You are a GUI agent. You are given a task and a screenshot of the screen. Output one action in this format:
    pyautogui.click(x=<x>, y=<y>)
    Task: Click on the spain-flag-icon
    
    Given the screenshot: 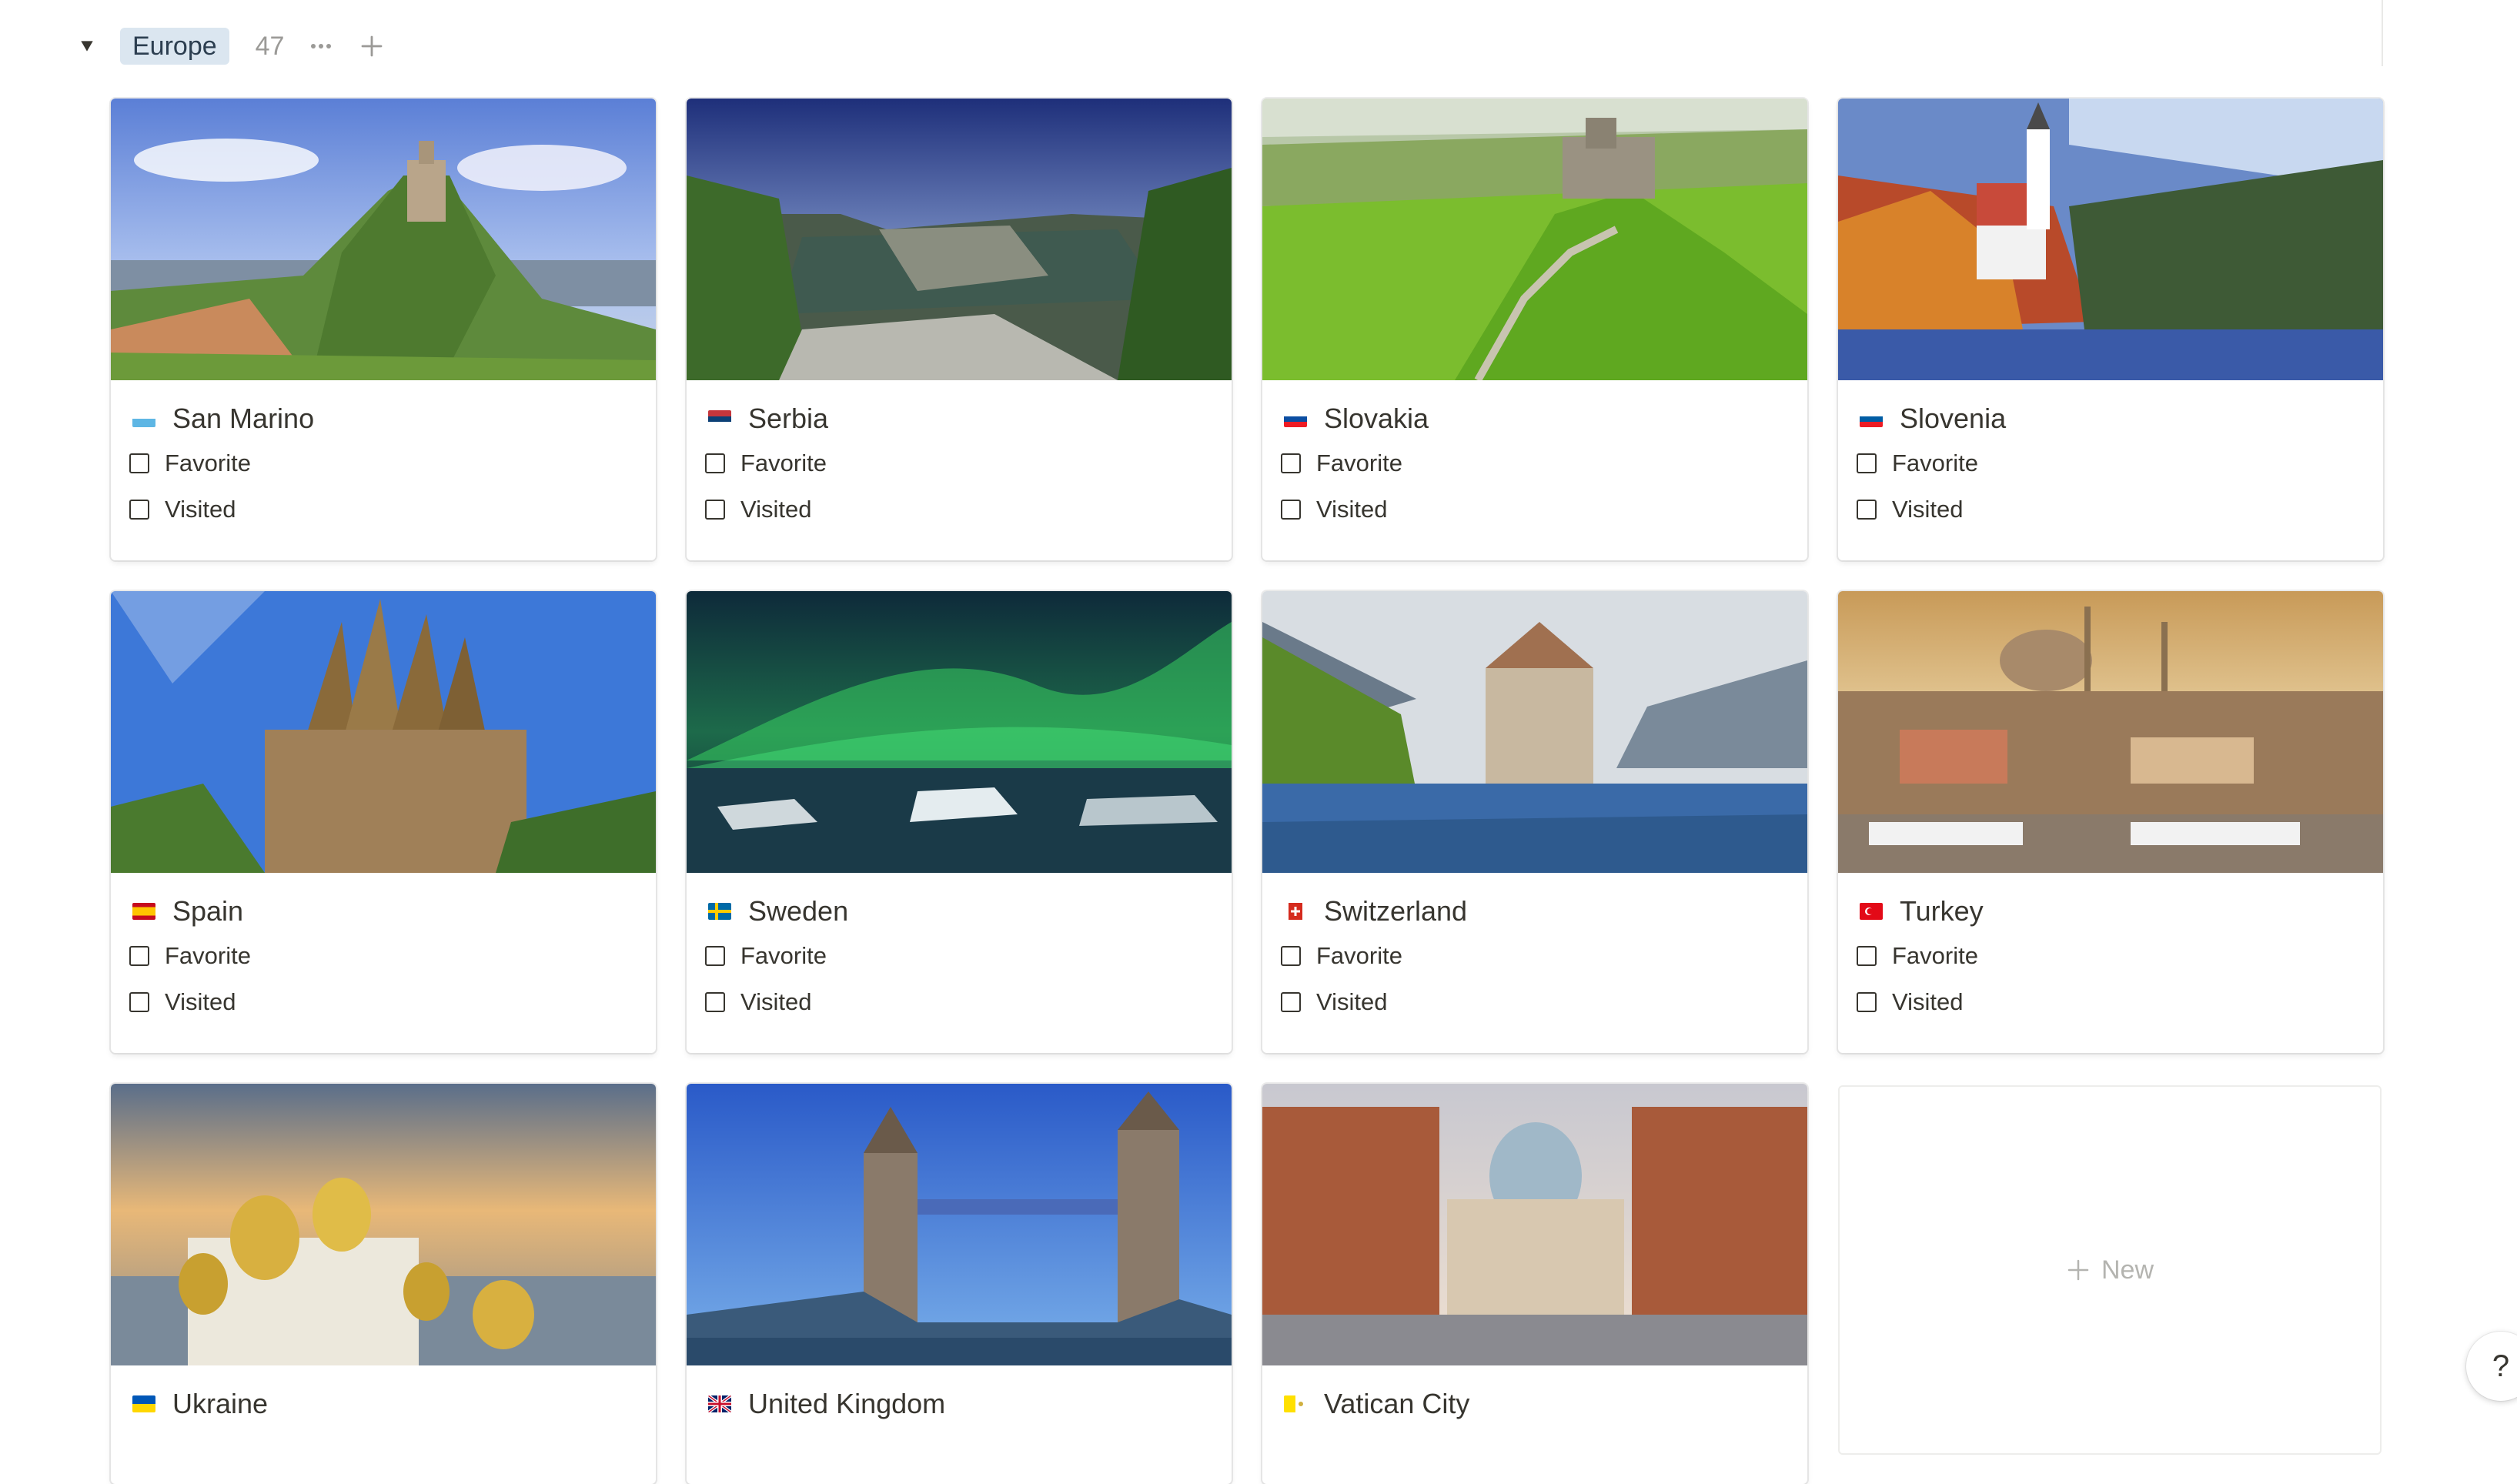 What is the action you would take?
    pyautogui.click(x=143, y=912)
    